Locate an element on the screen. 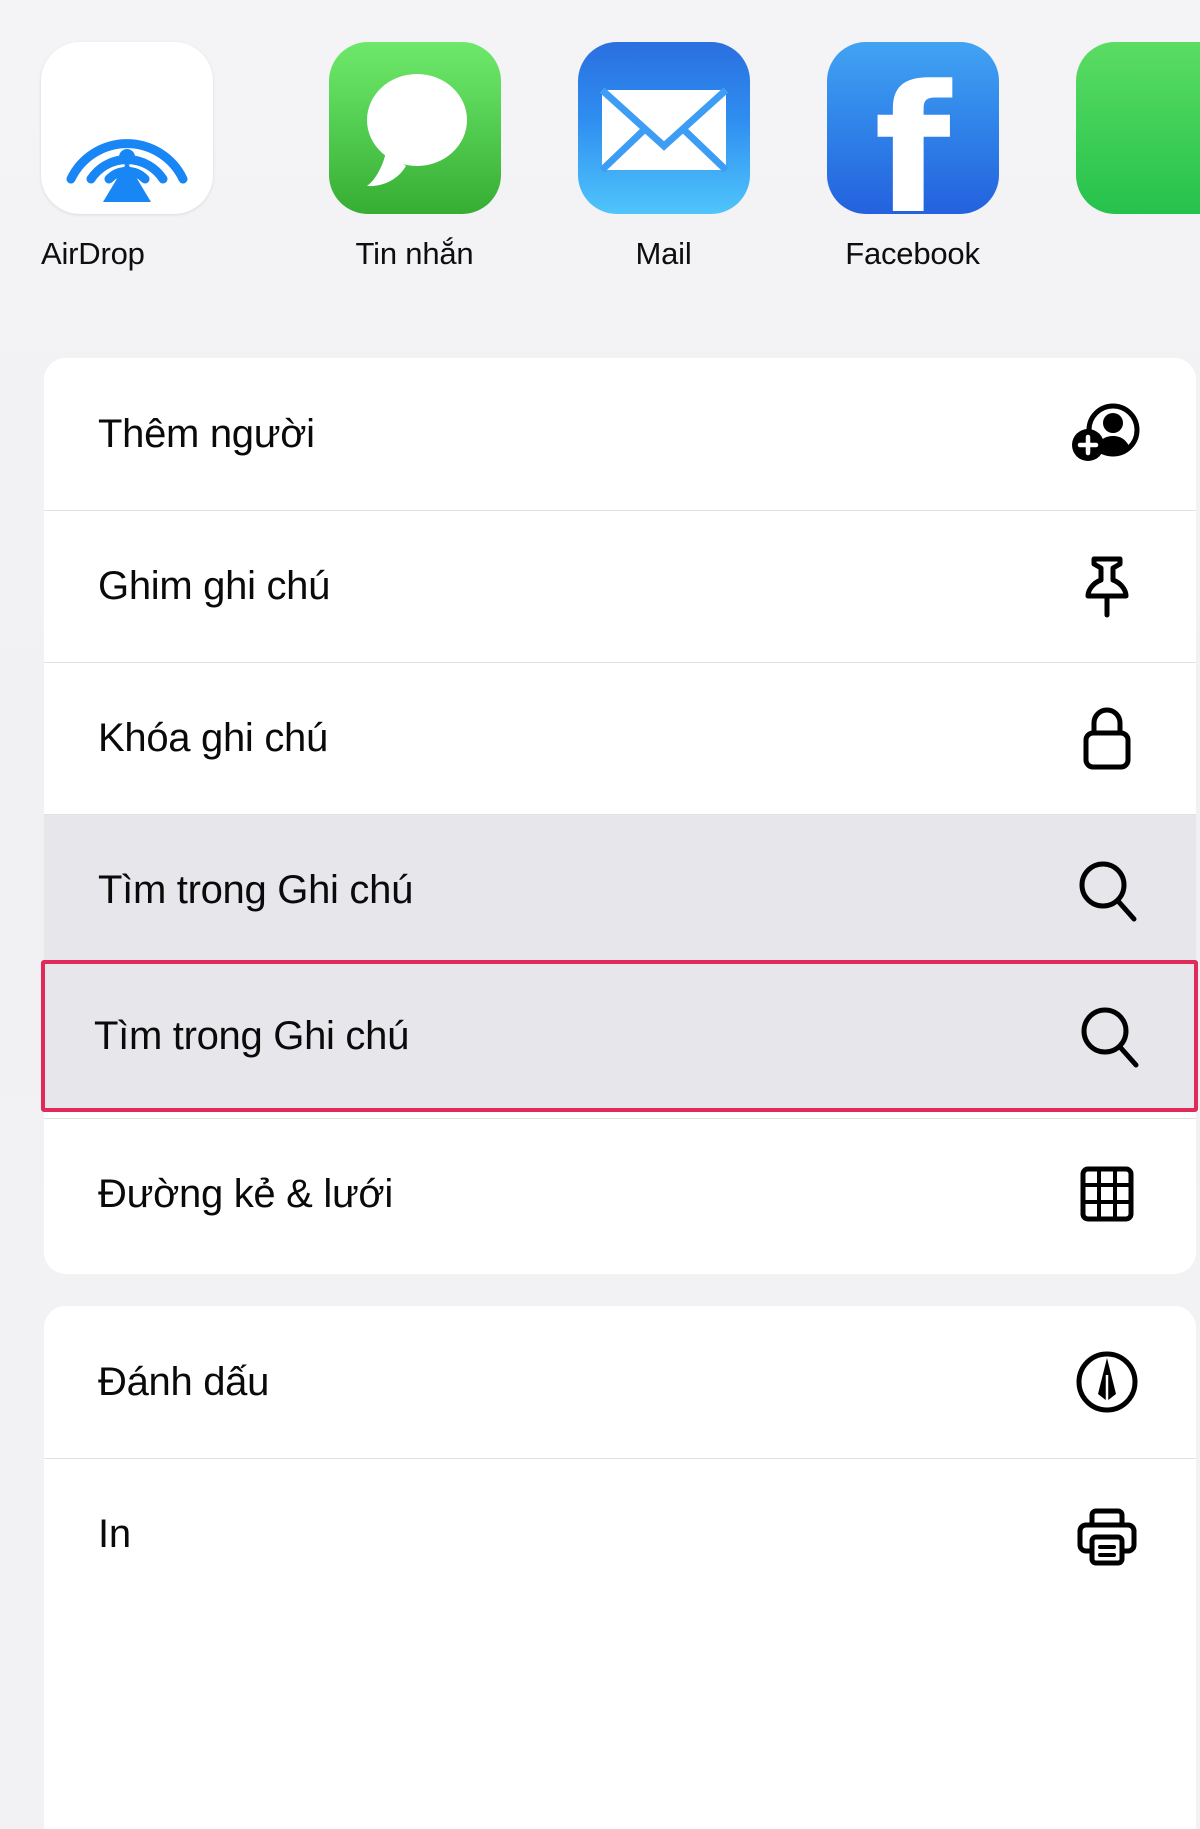  menu-item-label: Ghim ghi chú is located at coordinates (214, 586).